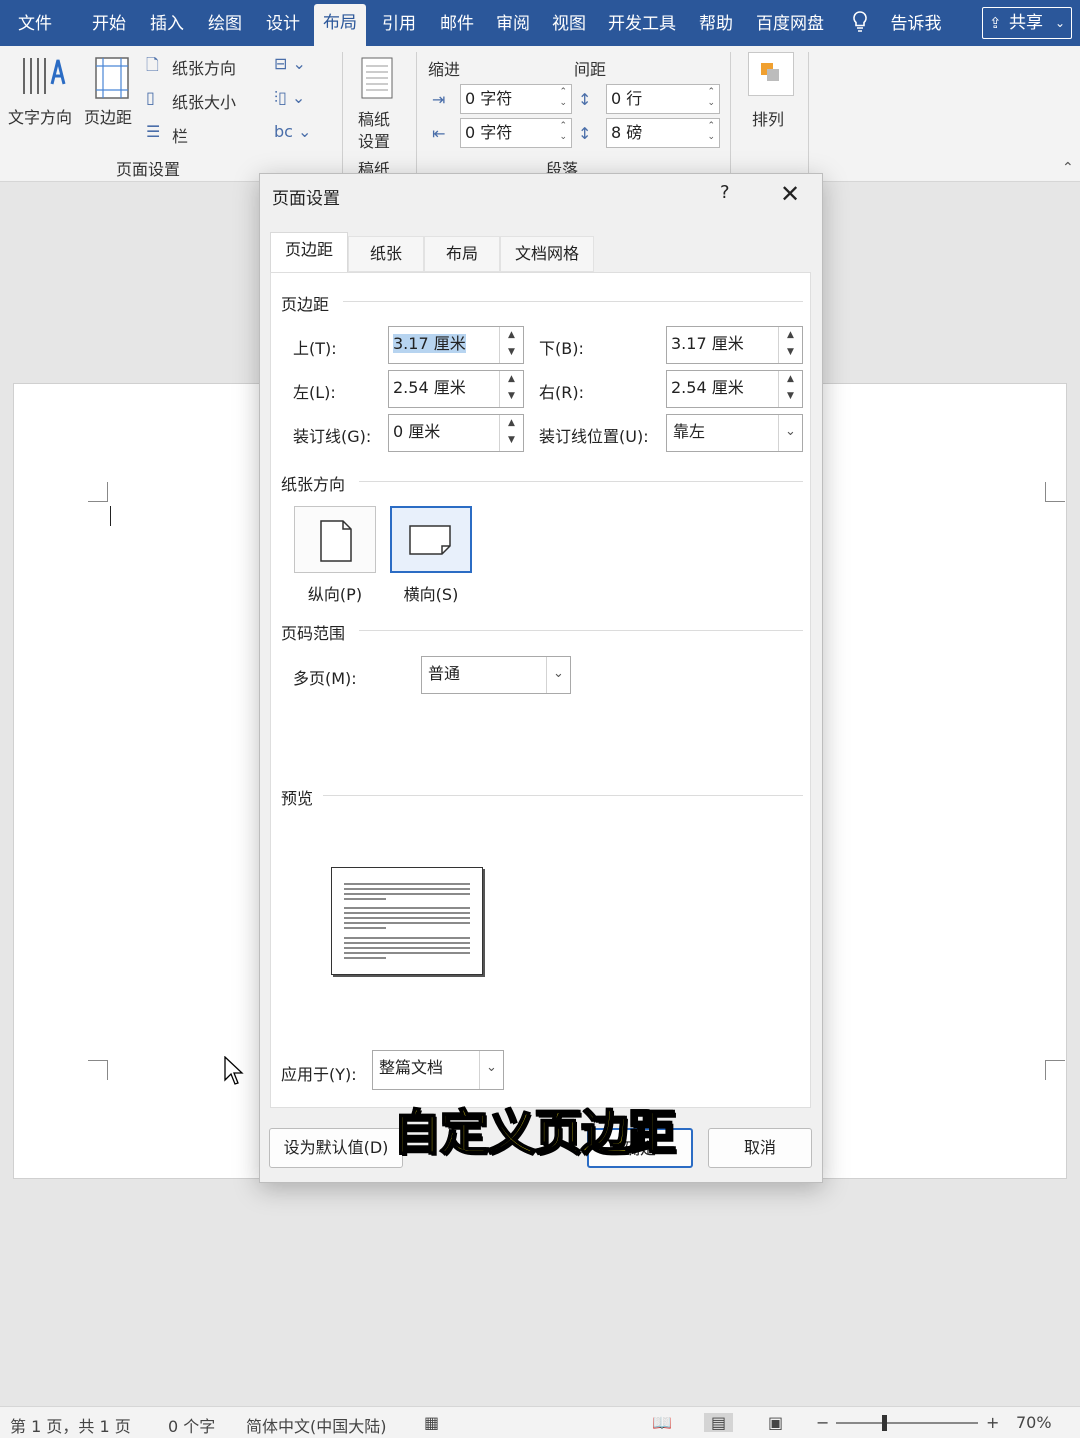 The width and height of the screenshot is (1080, 1438). What do you see at coordinates (716, 25) in the screenshot?
I see `tab-help: 帮助` at bounding box center [716, 25].